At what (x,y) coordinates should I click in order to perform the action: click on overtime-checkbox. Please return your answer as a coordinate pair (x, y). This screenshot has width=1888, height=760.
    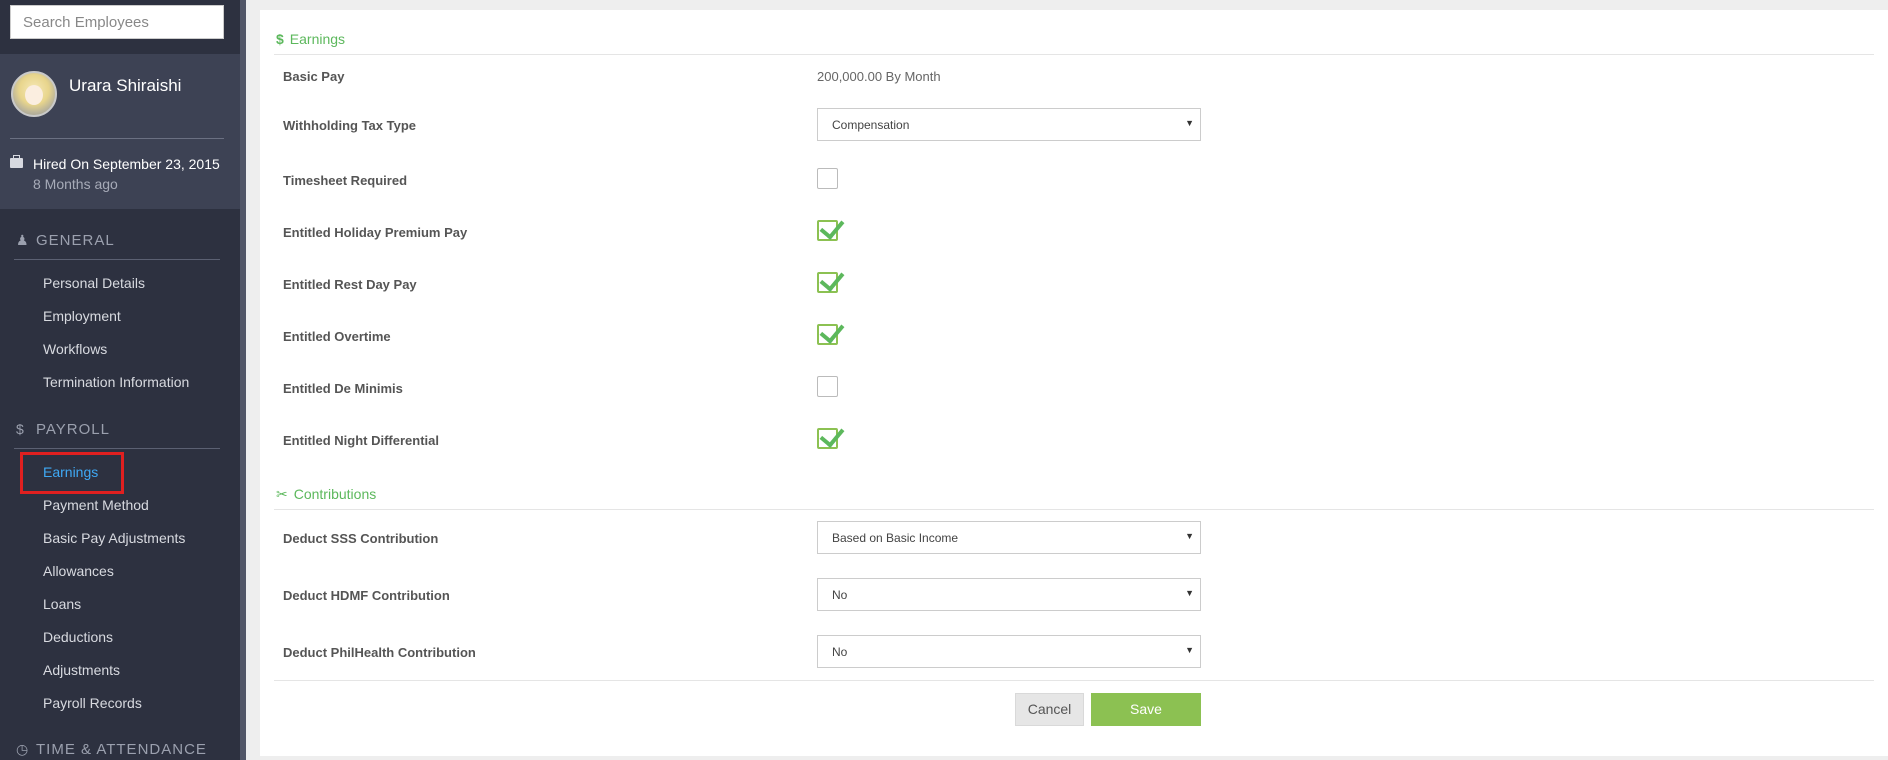
    Looking at the image, I should click on (831, 331).